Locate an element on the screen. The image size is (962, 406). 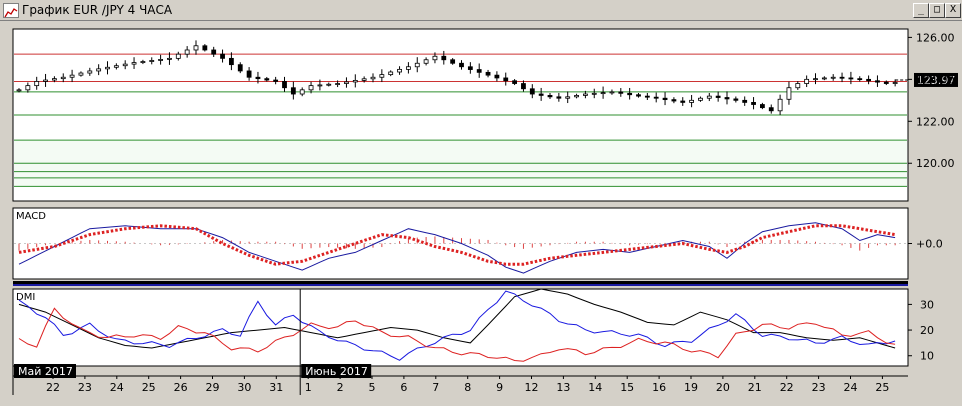
x-tick-label: 2 is located at coordinates (340, 387).